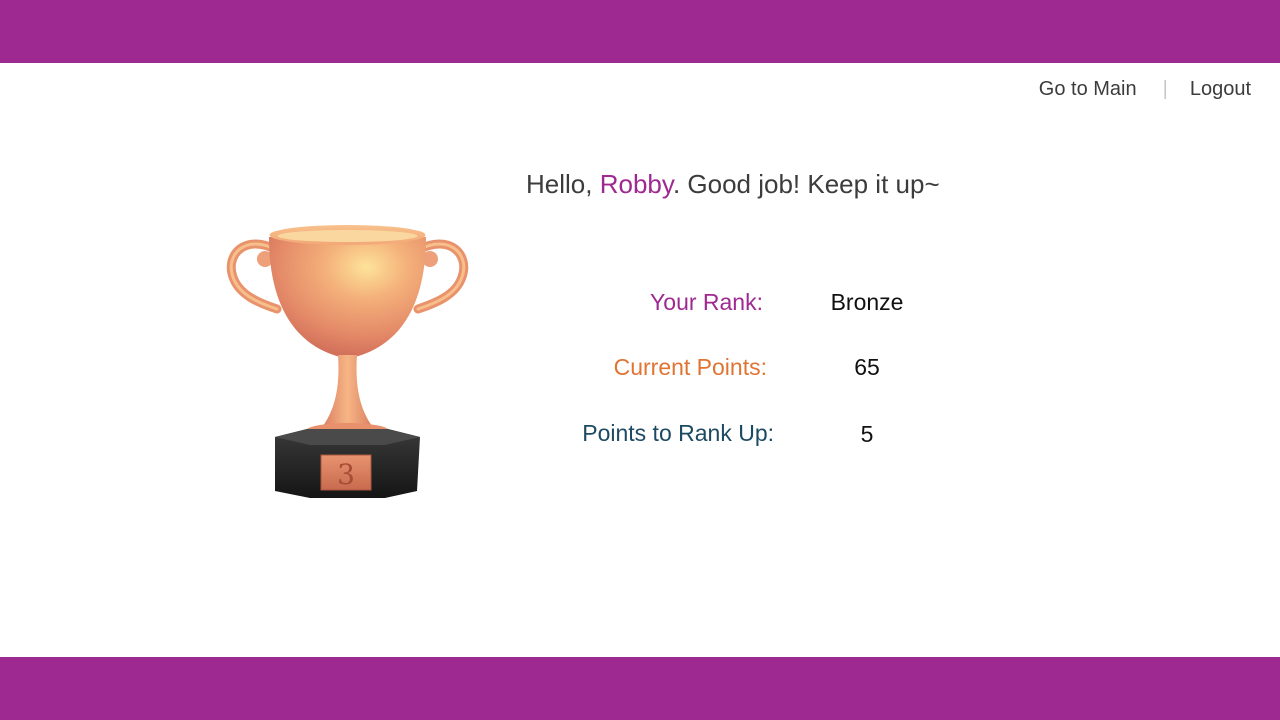  What do you see at coordinates (1220, 89) in the screenshot?
I see `logout-link: Logout` at bounding box center [1220, 89].